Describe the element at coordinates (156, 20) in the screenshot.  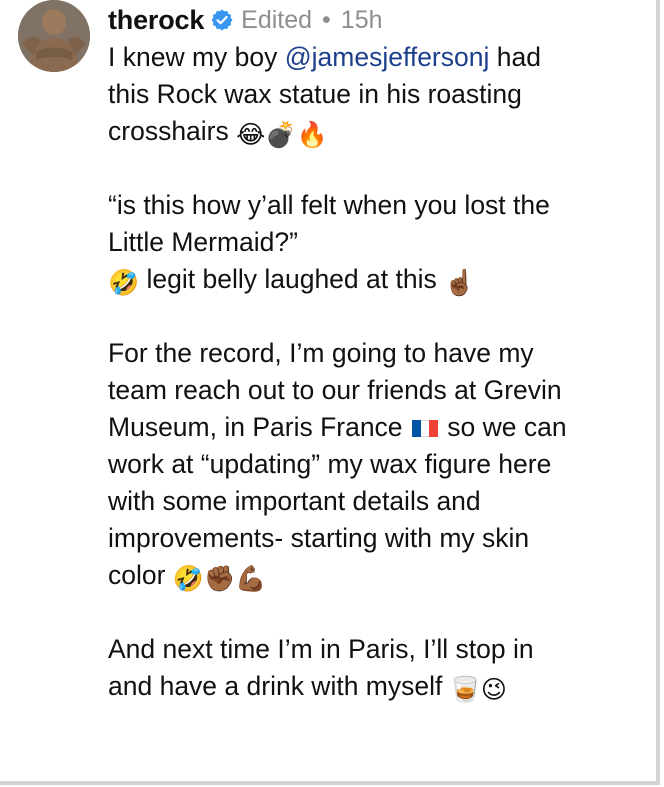
I see `username-link: therock` at that location.